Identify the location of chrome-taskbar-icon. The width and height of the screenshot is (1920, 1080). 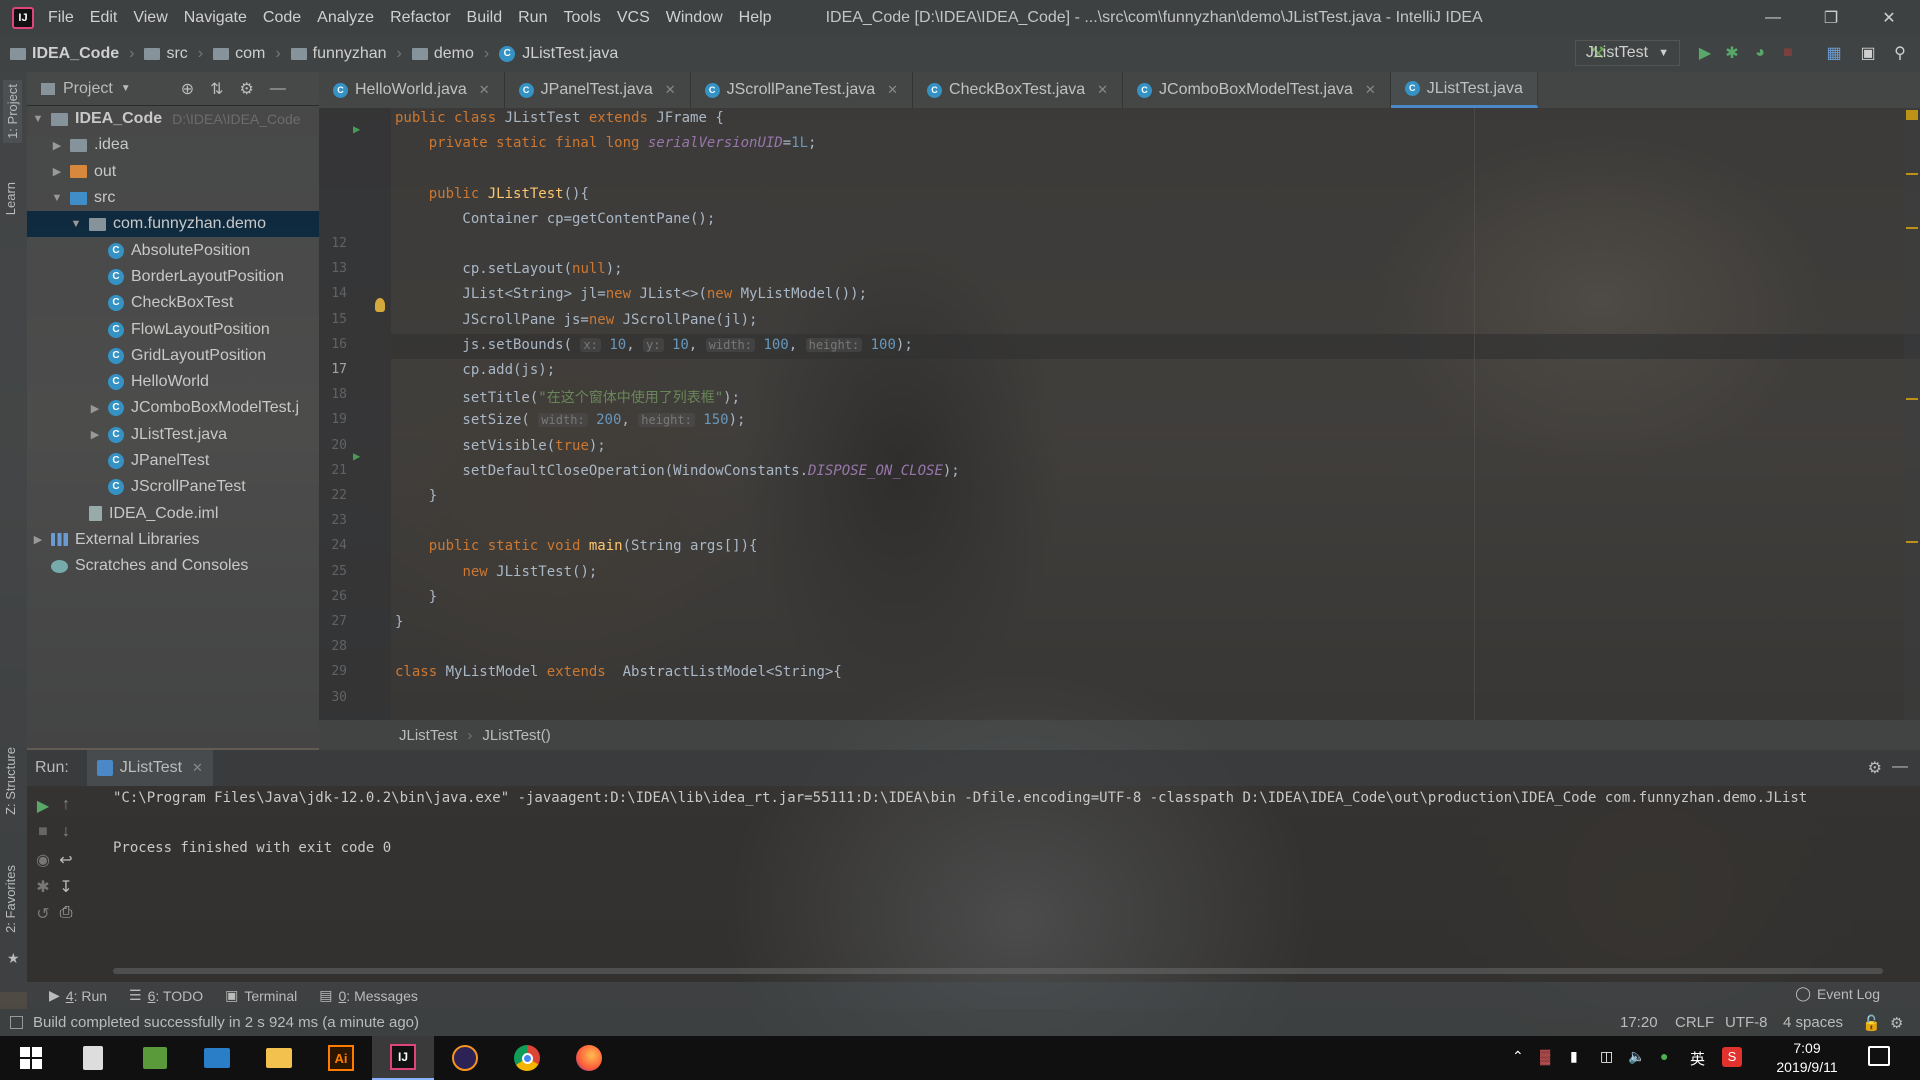
(527, 1058).